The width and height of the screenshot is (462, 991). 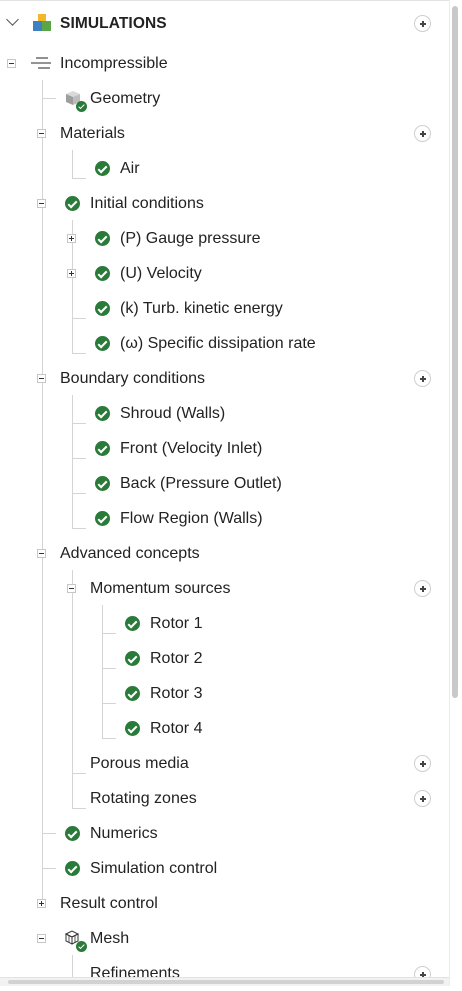 I want to click on tree-item-rotor-3: Rotor 3, so click(x=224, y=693).